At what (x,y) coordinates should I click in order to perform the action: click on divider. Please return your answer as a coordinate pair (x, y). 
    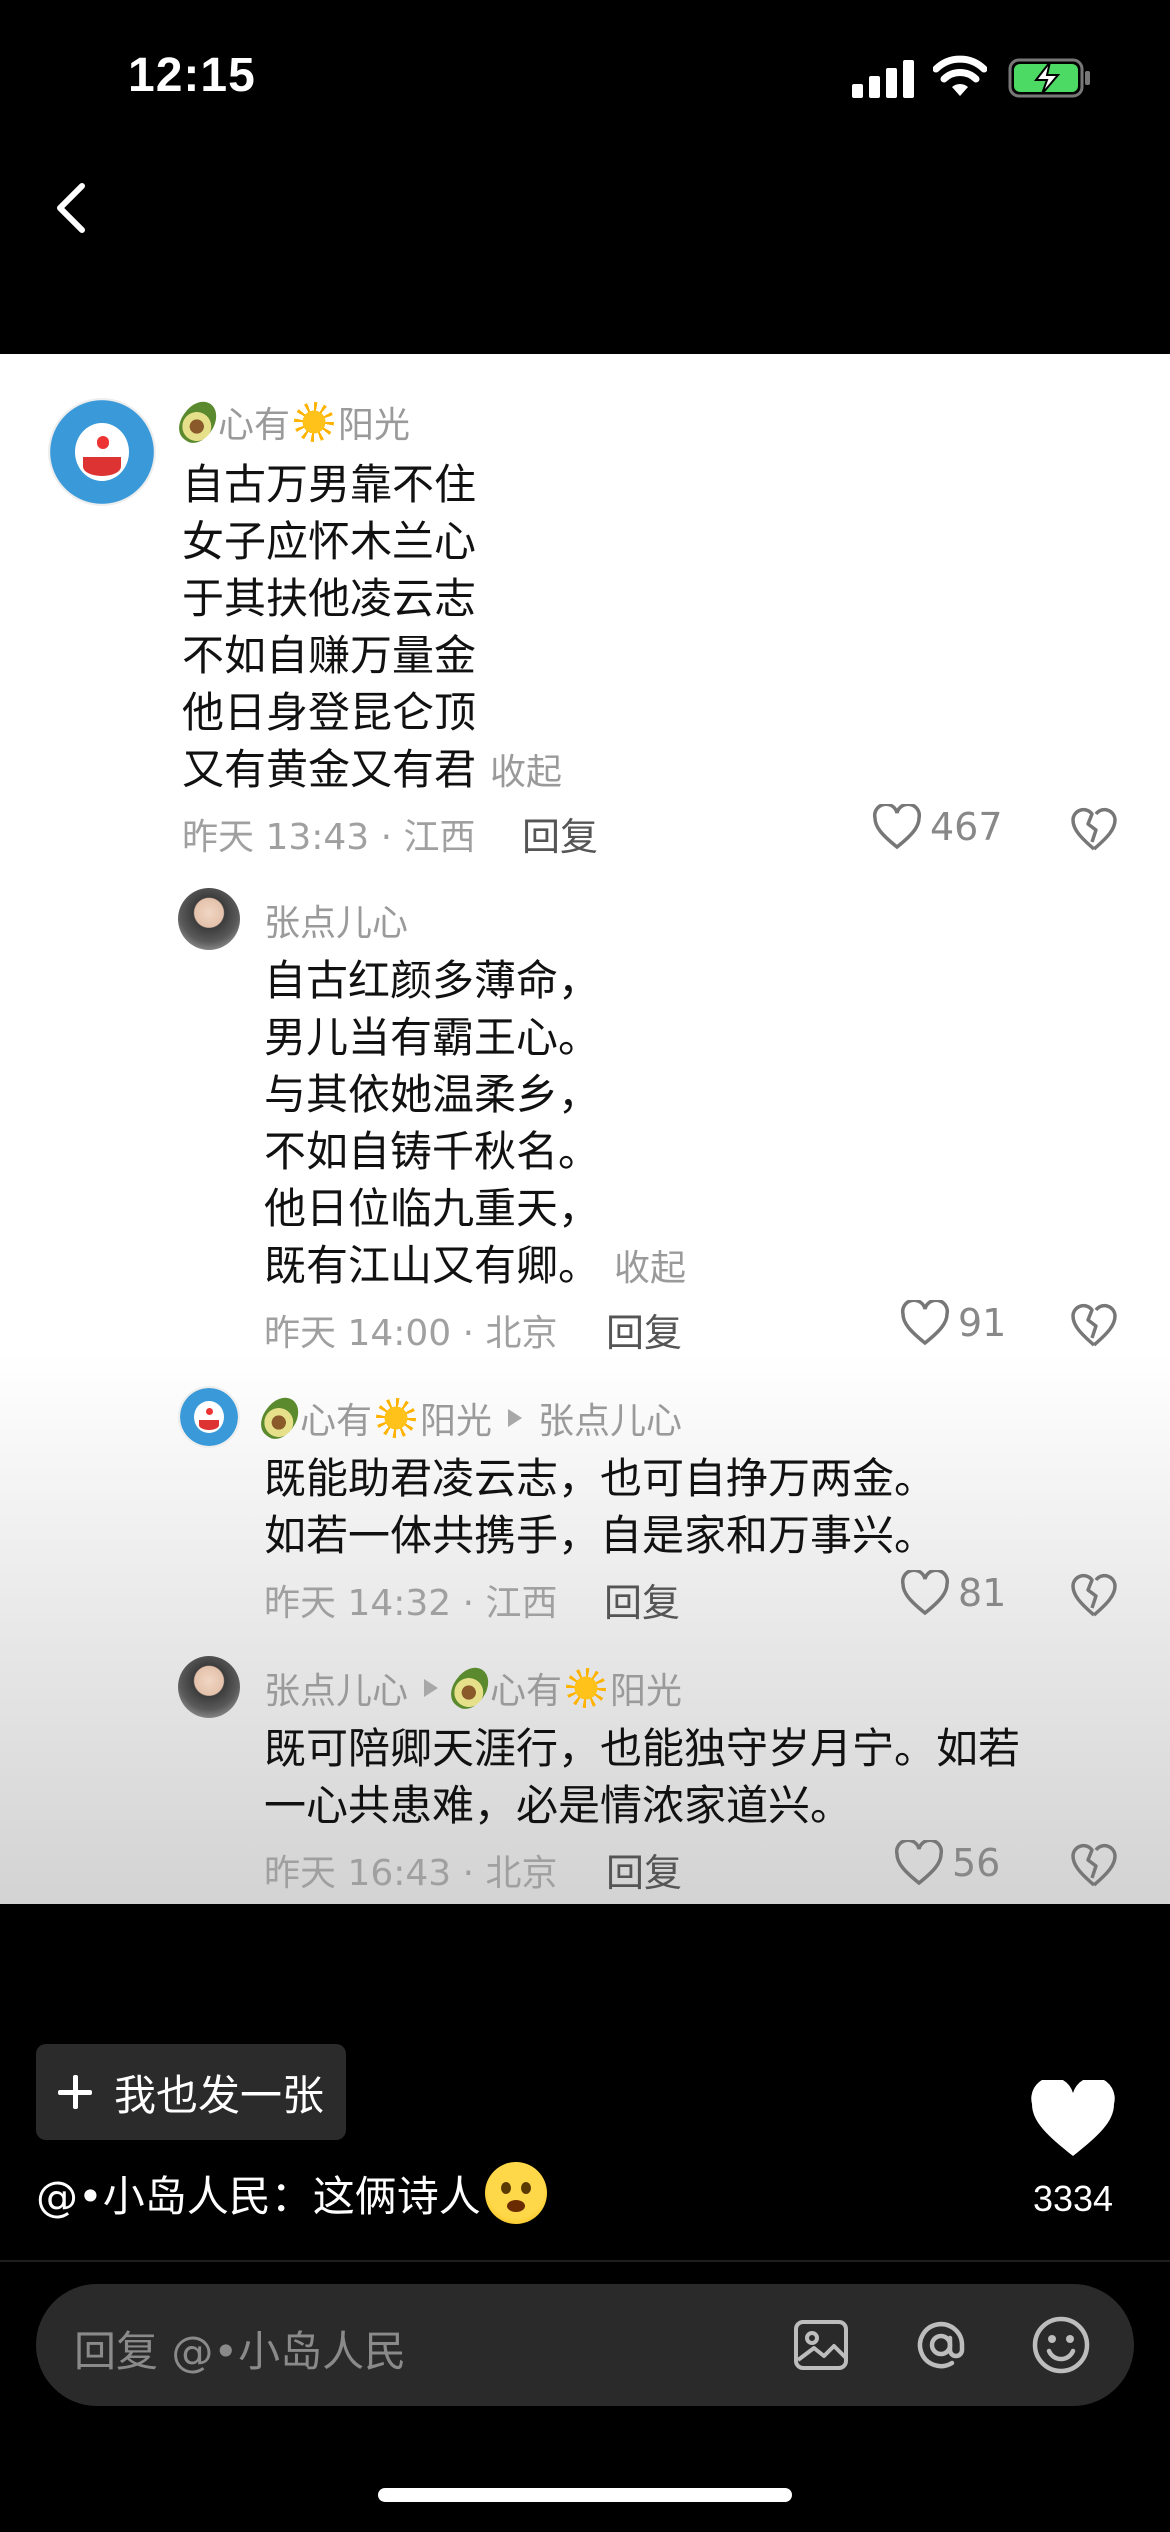
    Looking at the image, I should click on (585, 2261).